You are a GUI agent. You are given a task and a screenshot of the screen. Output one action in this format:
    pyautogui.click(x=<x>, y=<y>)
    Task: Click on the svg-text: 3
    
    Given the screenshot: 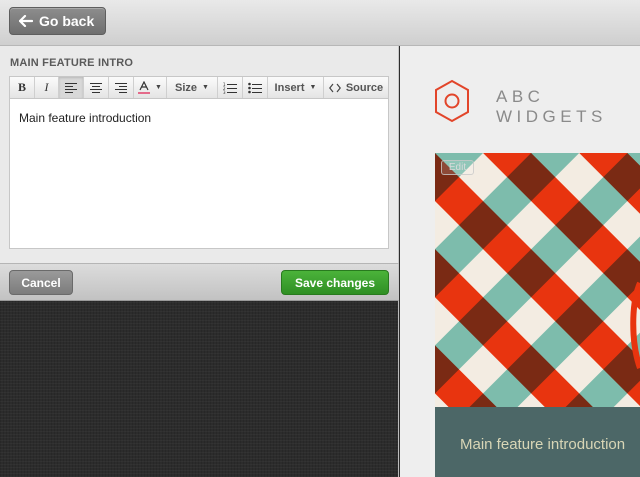 What is the action you would take?
    pyautogui.click(x=224, y=92)
    